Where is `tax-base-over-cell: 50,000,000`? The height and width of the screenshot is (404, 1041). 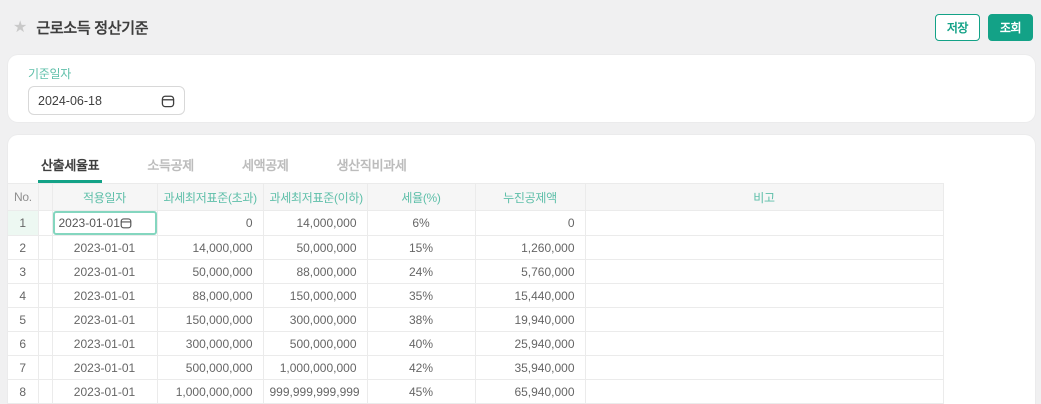
tax-base-over-cell: 50,000,000 is located at coordinates (210, 271).